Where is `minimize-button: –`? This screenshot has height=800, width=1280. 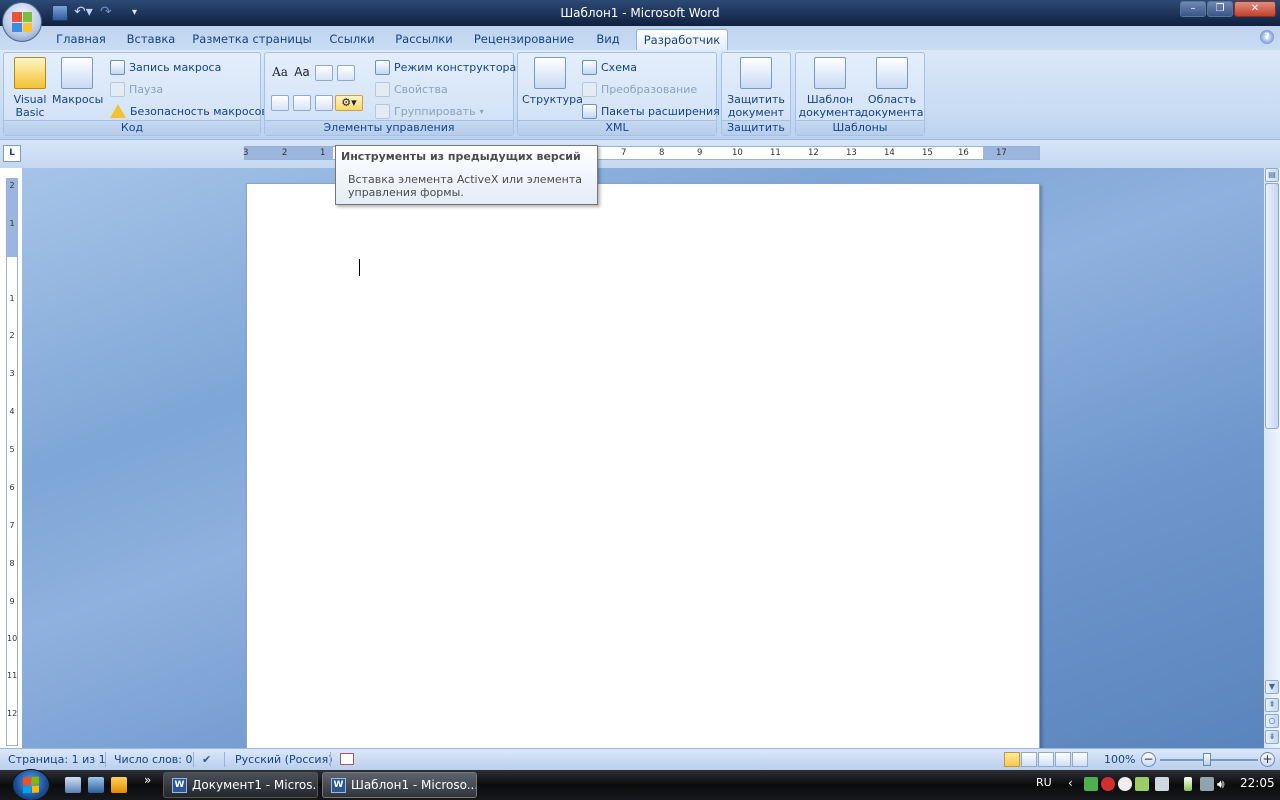
minimize-button: – is located at coordinates (1193, 9).